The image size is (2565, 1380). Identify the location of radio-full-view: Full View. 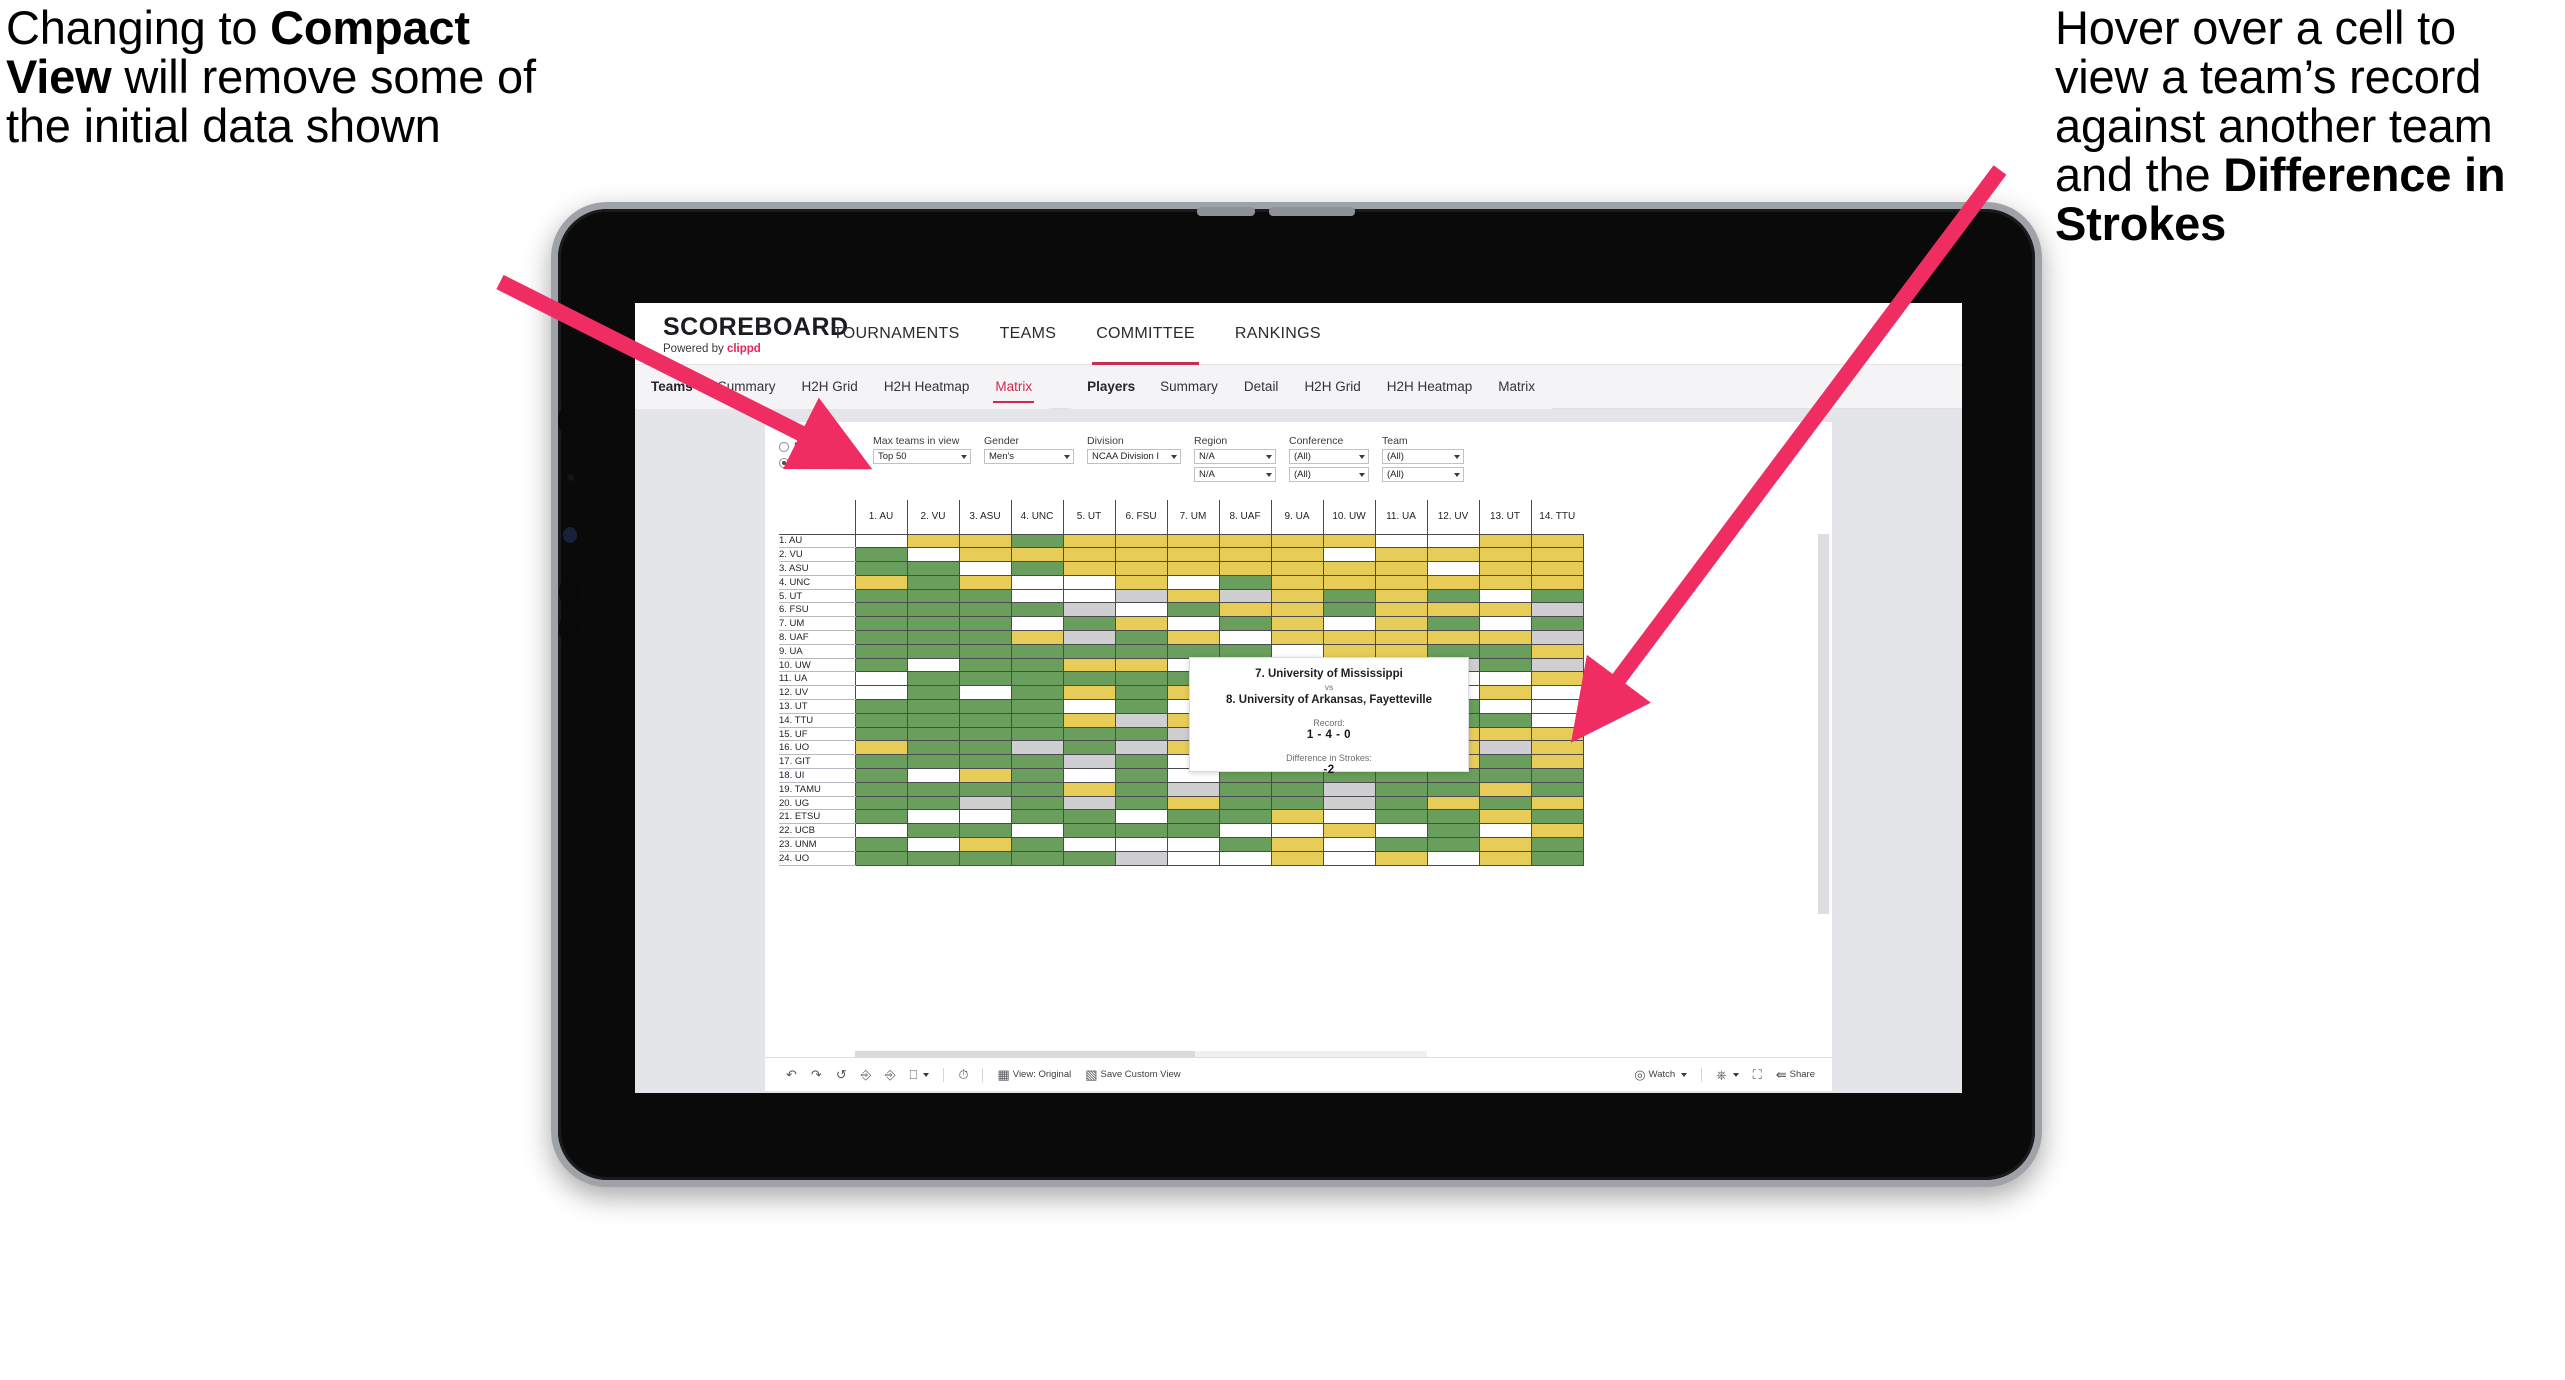
(826, 447).